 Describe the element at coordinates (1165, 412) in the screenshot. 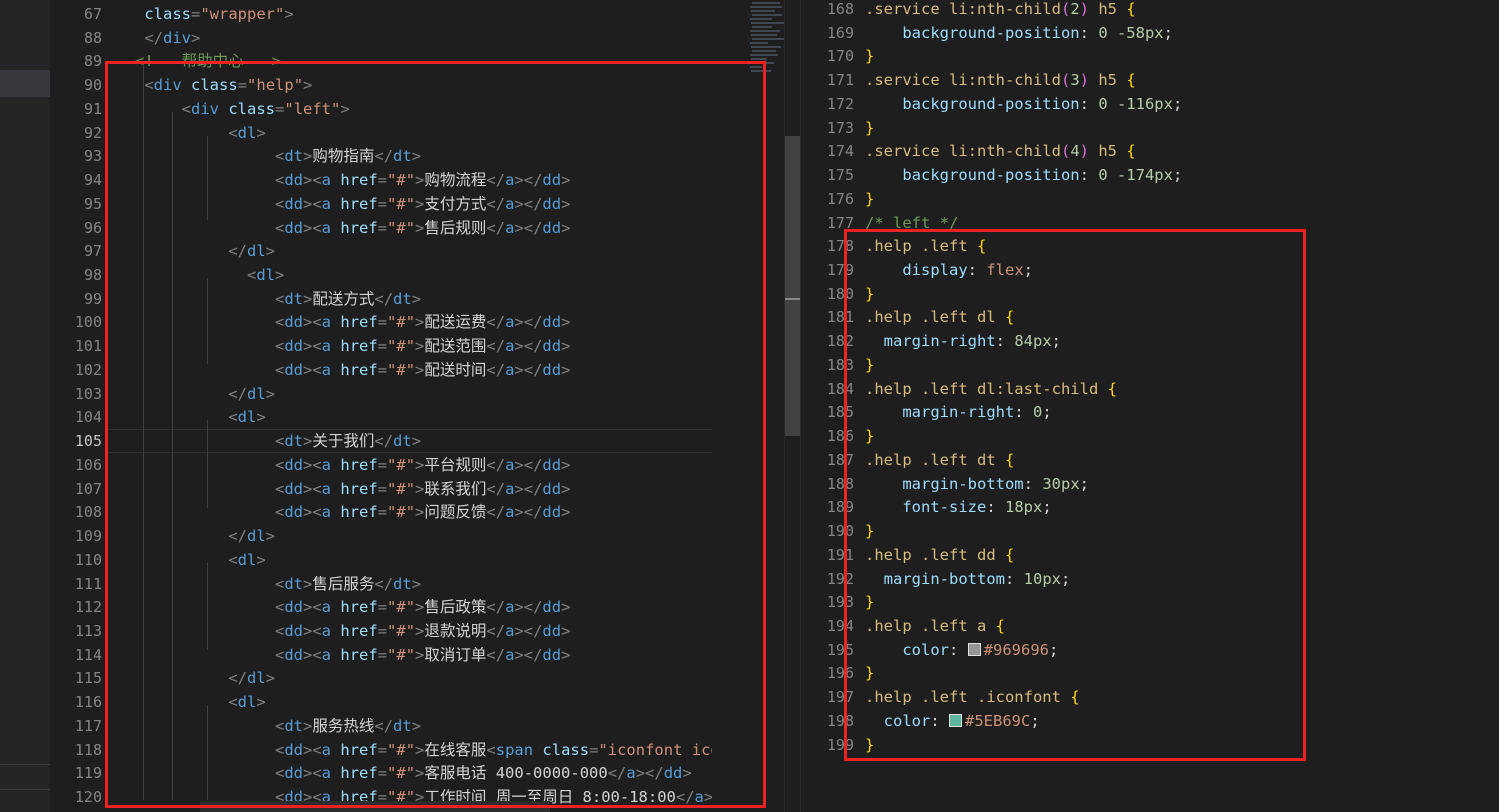

I see `code-line: margin-right: 0;` at that location.